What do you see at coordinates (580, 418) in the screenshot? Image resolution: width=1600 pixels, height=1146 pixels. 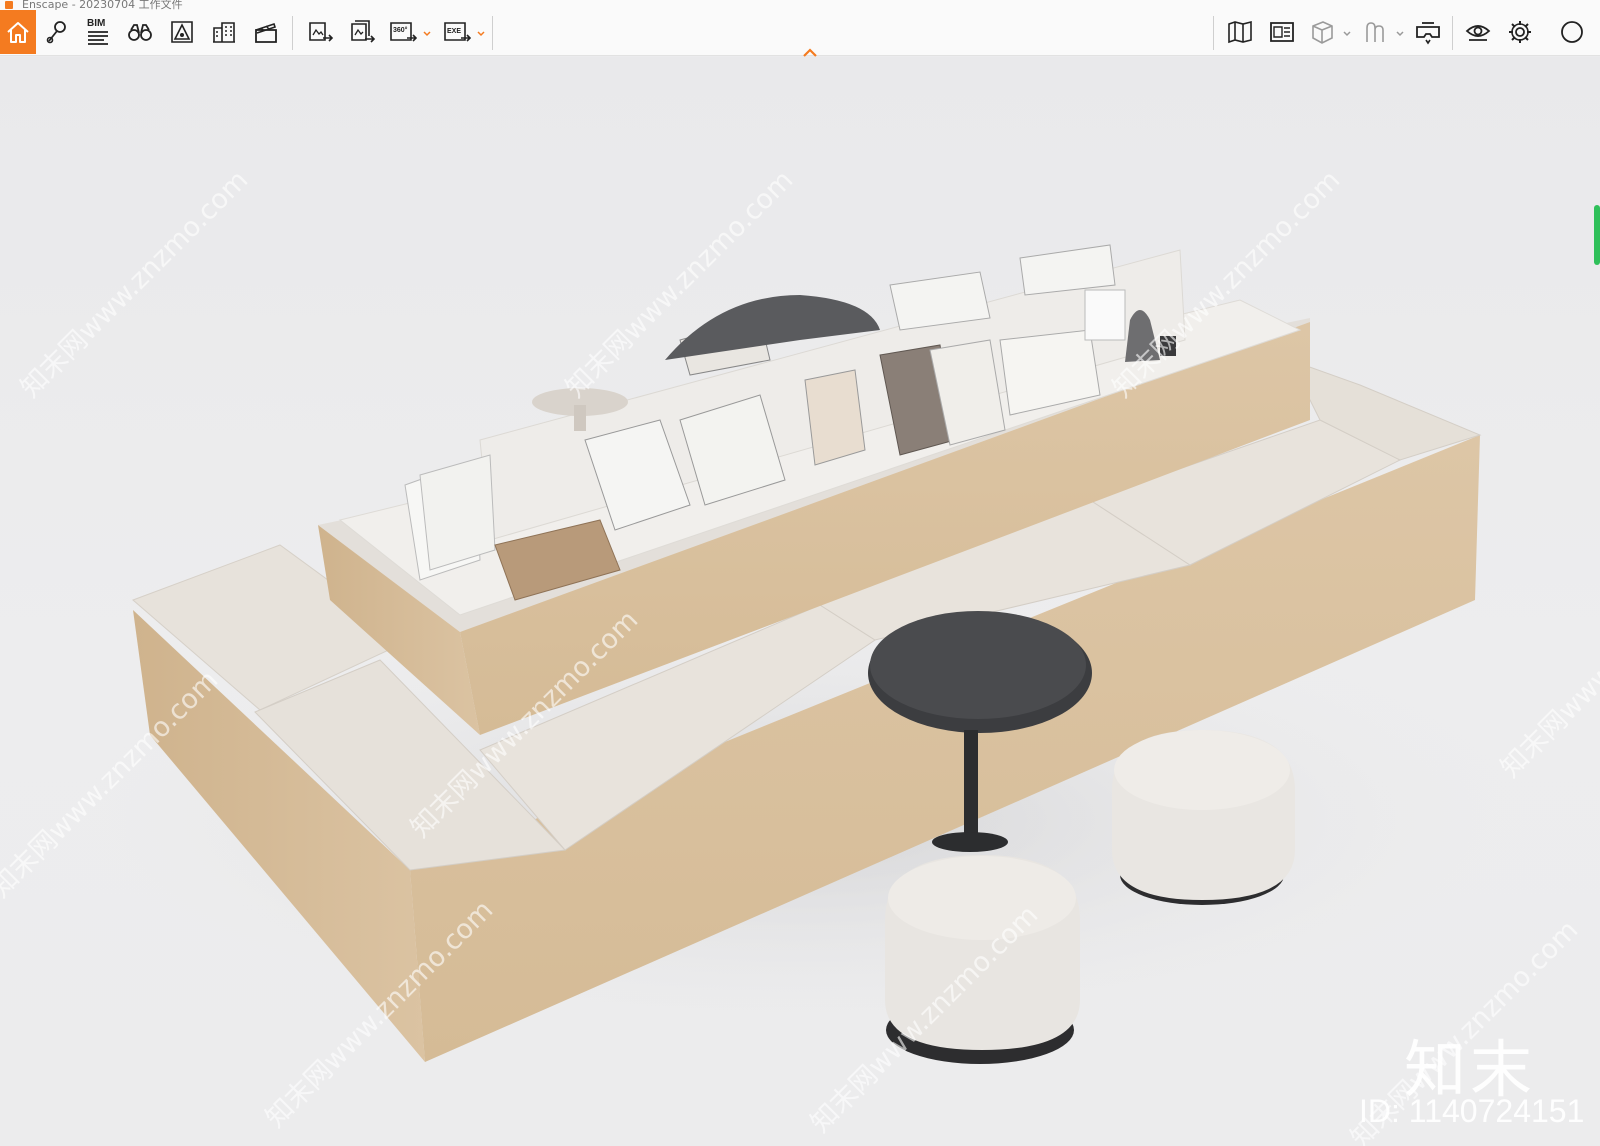 I see `decor-bowl-stem` at bounding box center [580, 418].